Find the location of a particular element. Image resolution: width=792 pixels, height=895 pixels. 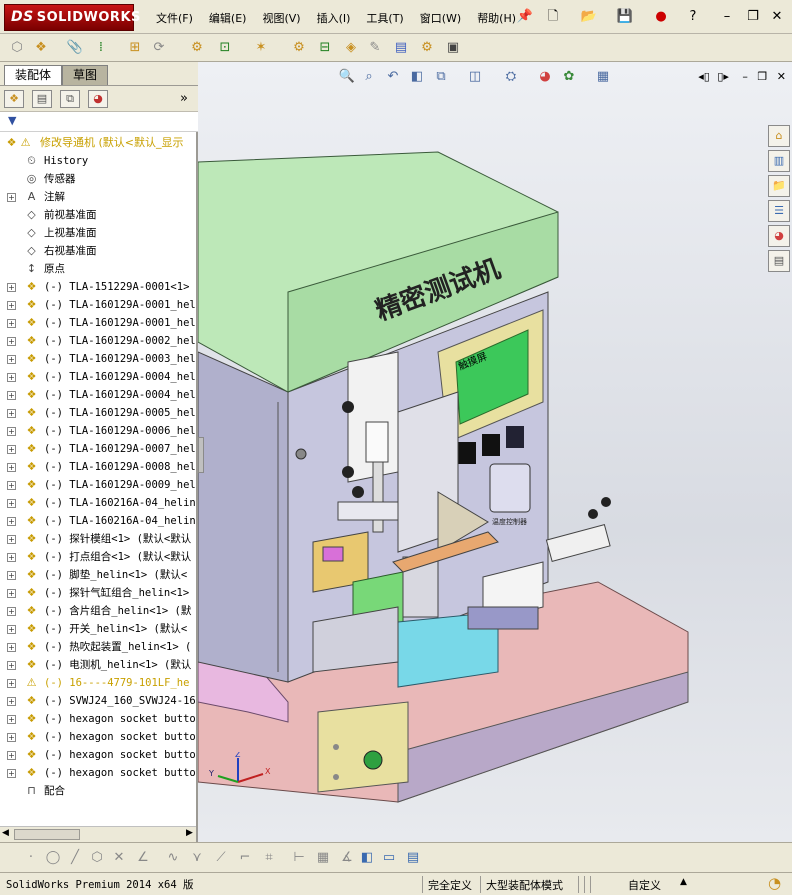

tree-item: + ❖ (-) 热吹起装置_helin<1> ( is located at coordinates (98, 647).